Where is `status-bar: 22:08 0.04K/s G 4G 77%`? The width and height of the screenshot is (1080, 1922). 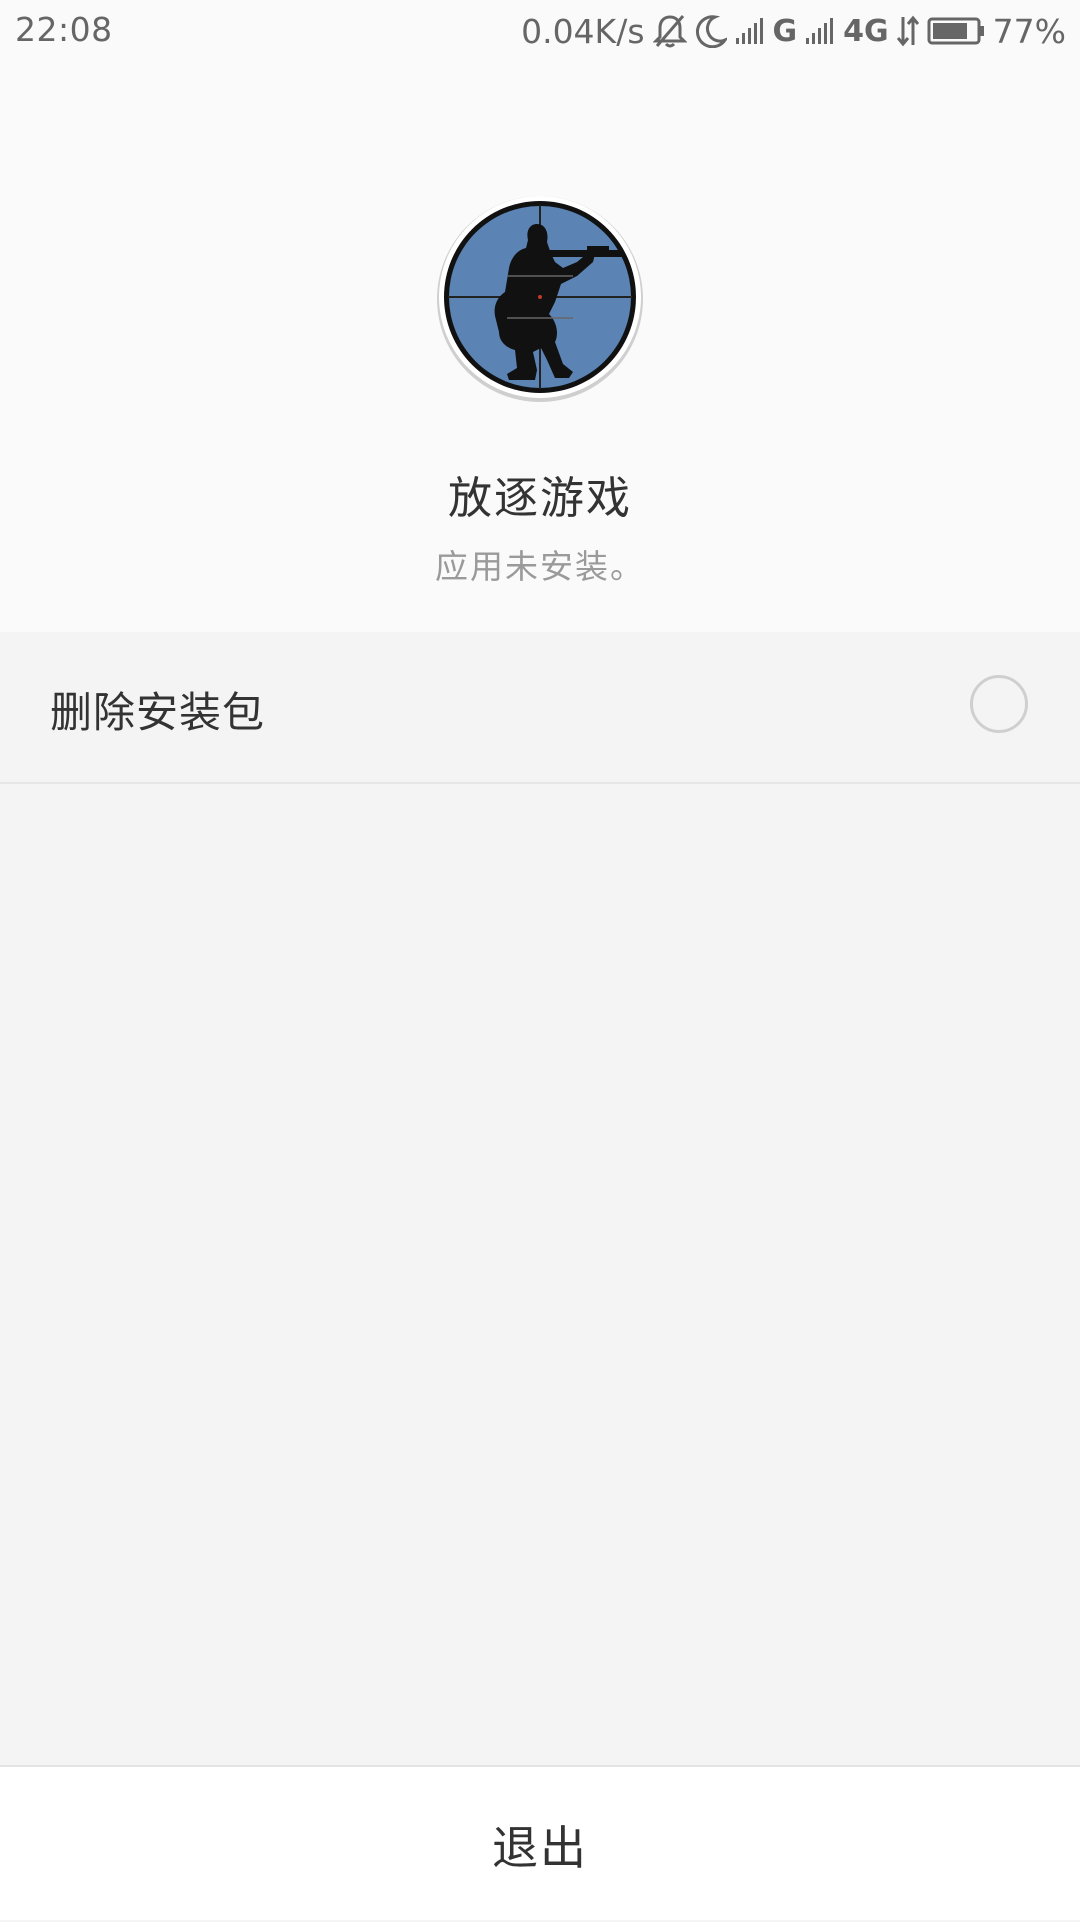
status-bar: 22:08 0.04K/s G 4G 77% is located at coordinates (540, 31).